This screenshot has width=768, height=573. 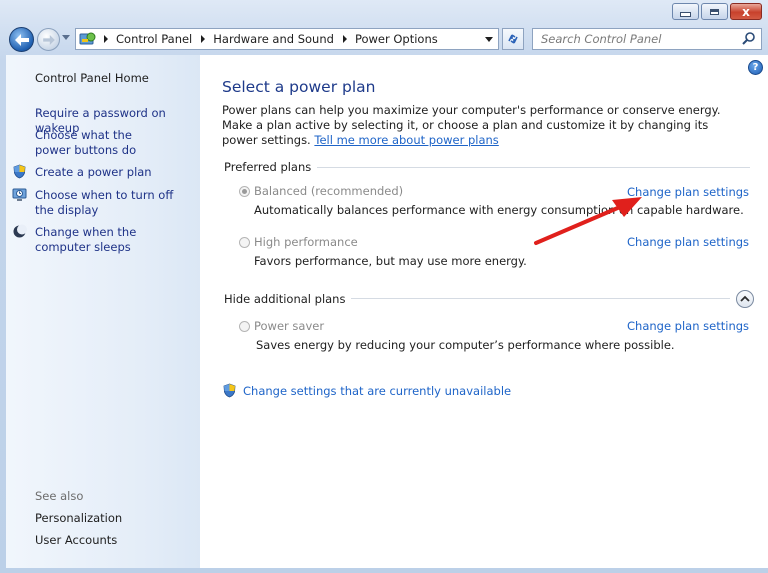 I want to click on back-button, so click(x=21, y=39).